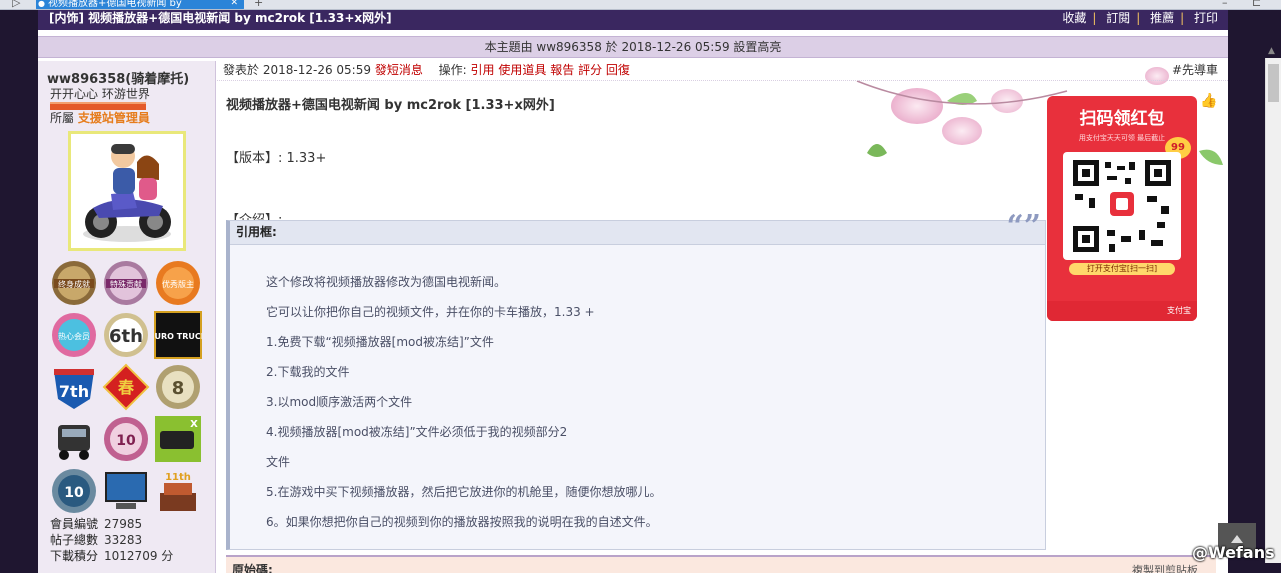  What do you see at coordinates (127, 191) in the screenshot?
I see `avatar` at bounding box center [127, 191].